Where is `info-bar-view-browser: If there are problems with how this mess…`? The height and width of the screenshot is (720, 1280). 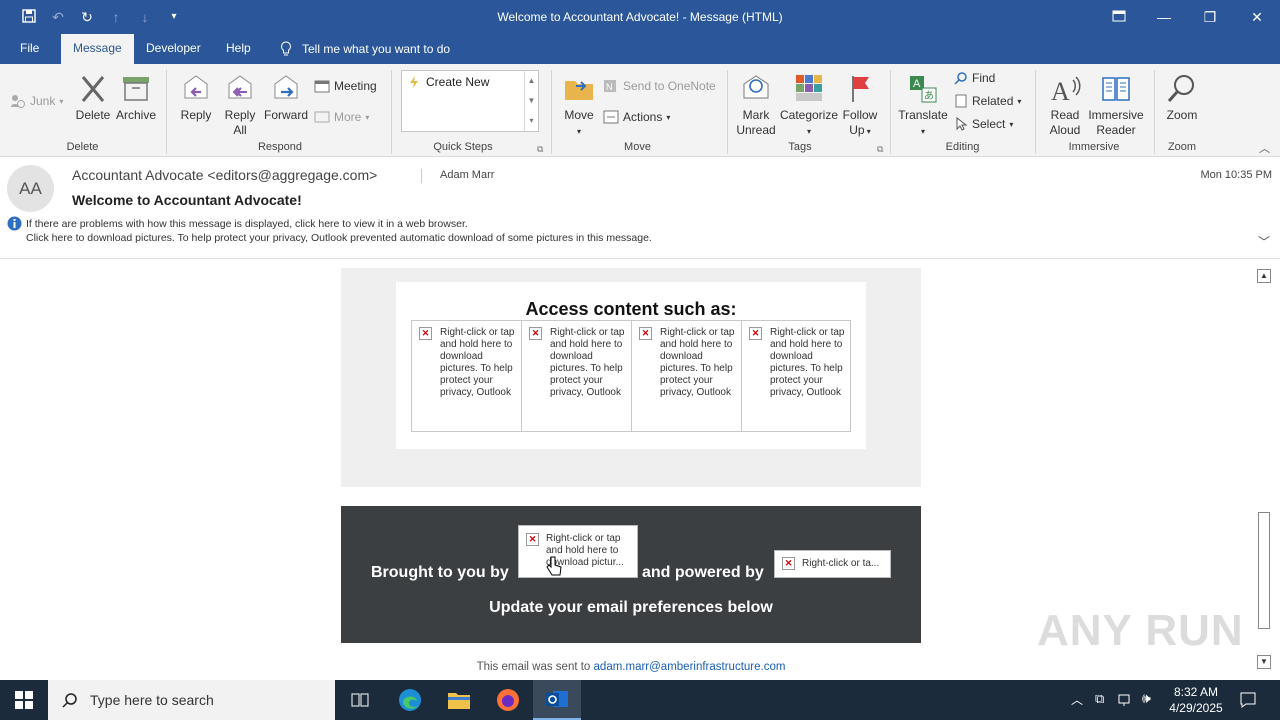 info-bar-view-browser: If there are problems with how this mess… is located at coordinates (247, 224).